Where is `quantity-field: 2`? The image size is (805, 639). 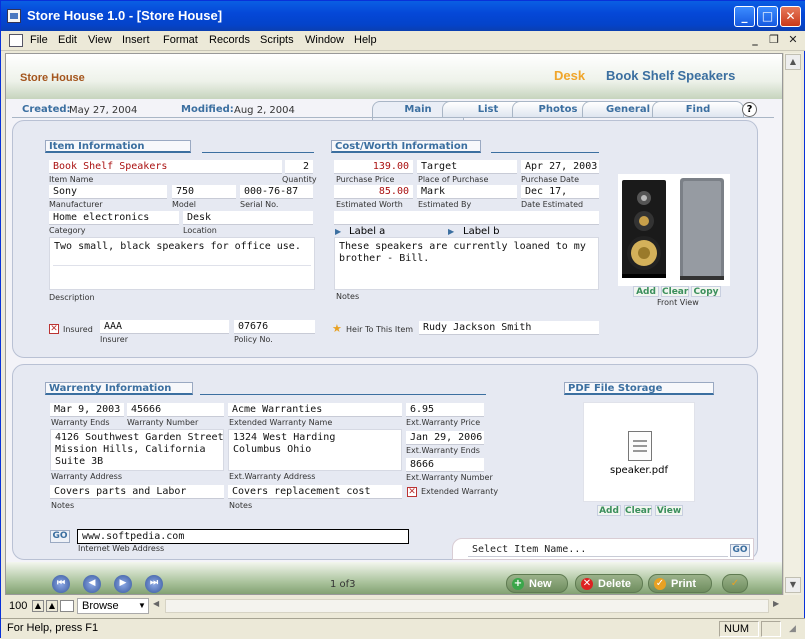 quantity-field: 2 is located at coordinates (299, 167).